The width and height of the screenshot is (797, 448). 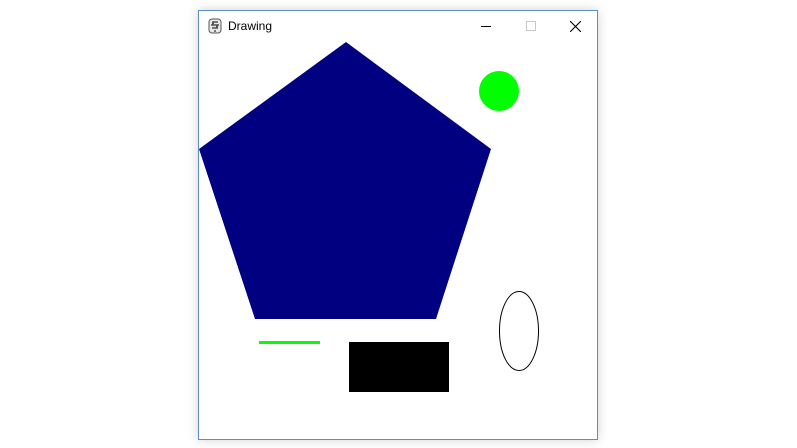 I want to click on minimize-icon, so click(x=485, y=26).